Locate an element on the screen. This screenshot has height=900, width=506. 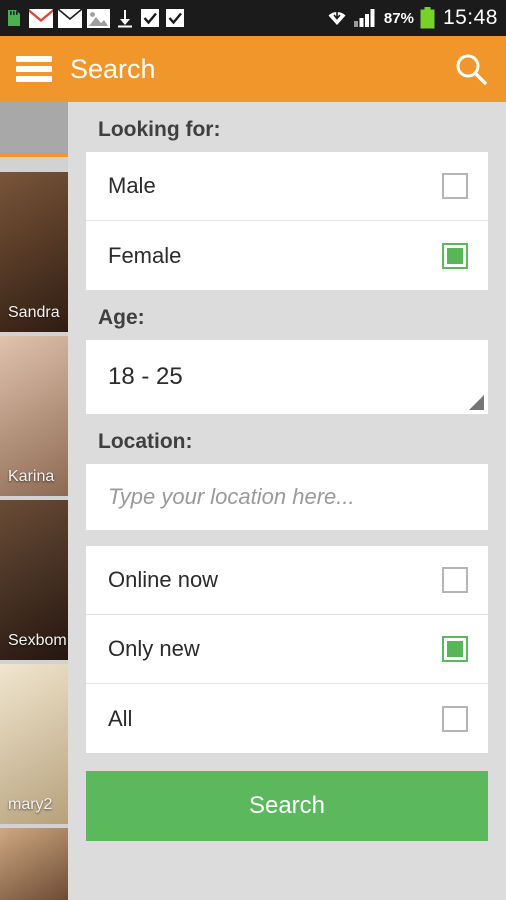
age-label: Age: is located at coordinates (121, 317).